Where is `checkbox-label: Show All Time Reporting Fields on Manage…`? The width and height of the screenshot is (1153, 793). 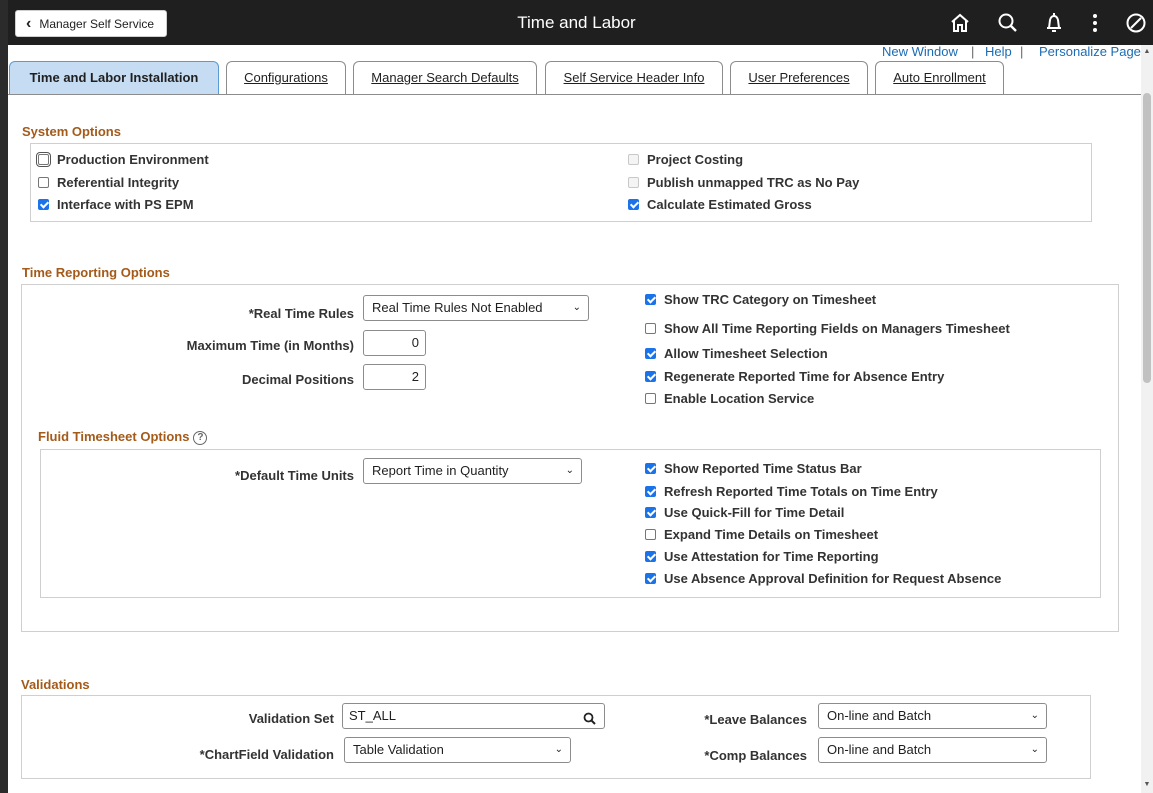 checkbox-label: Show All Time Reporting Fields on Manage… is located at coordinates (837, 328).